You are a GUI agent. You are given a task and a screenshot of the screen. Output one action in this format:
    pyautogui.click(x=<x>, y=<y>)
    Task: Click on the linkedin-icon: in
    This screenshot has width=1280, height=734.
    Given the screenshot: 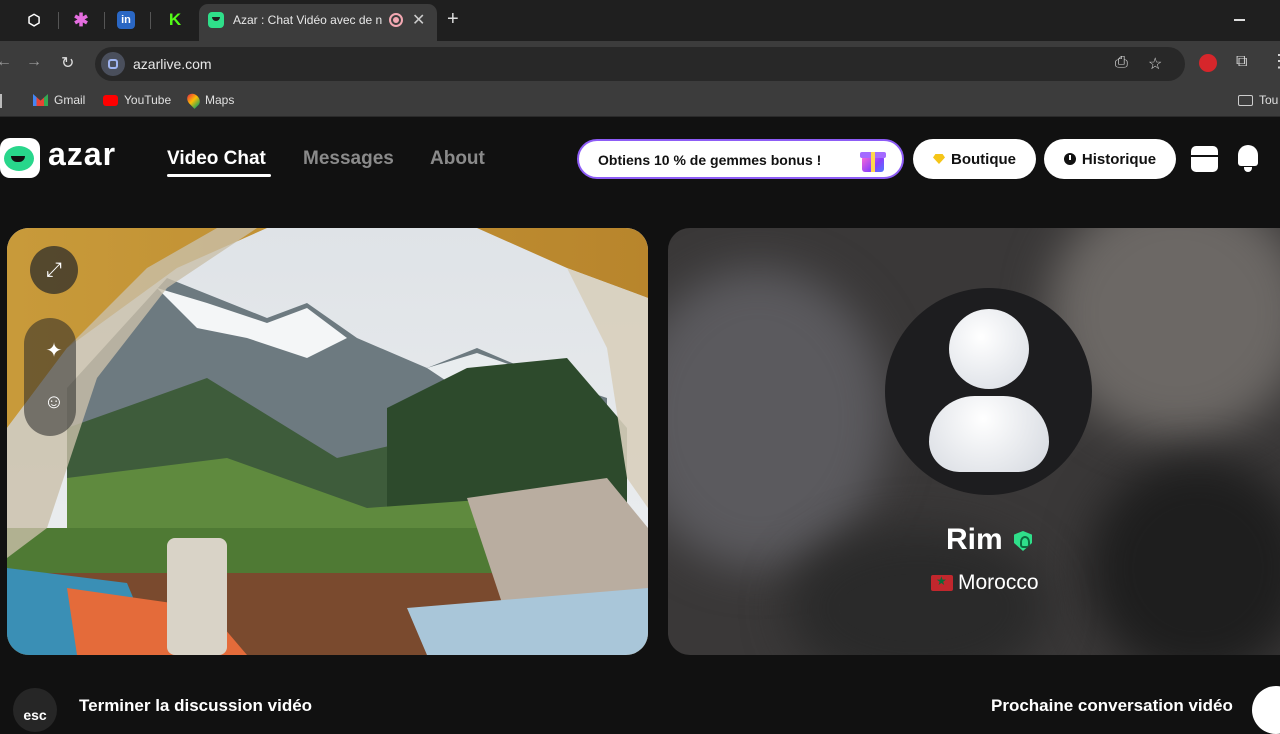 What is the action you would take?
    pyautogui.click(x=126, y=20)
    